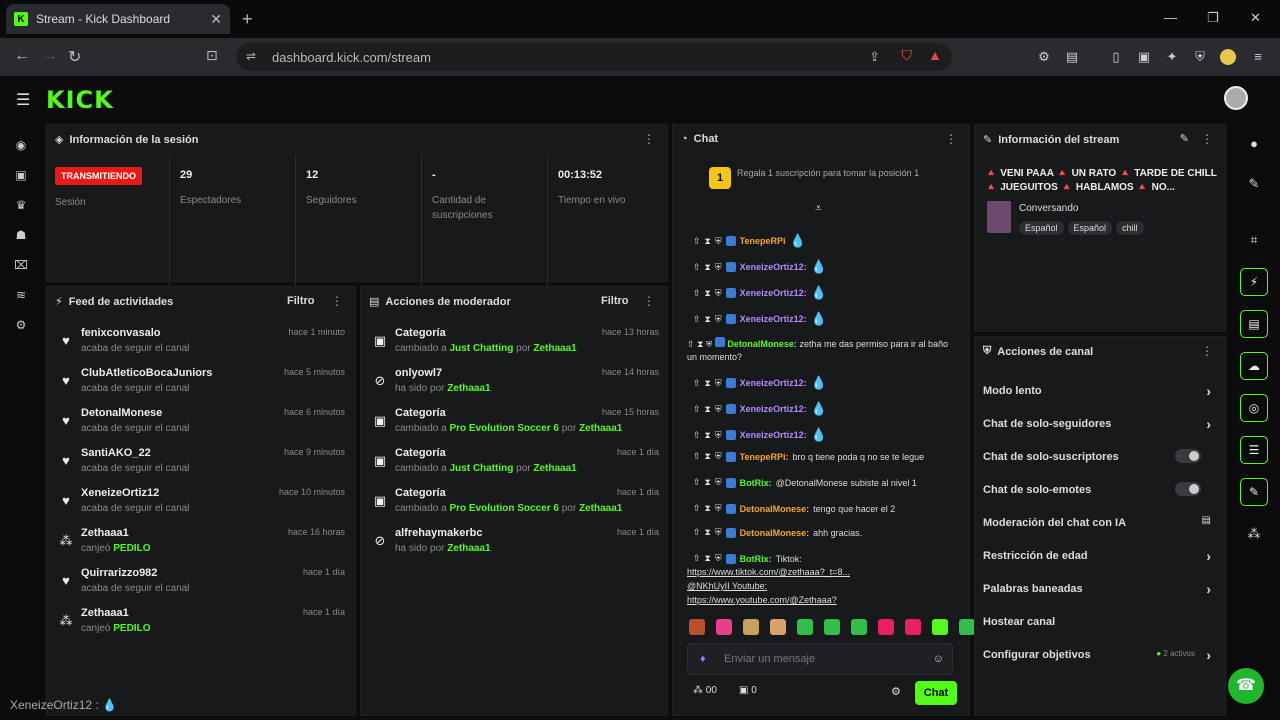  Describe the element at coordinates (1213, 18) in the screenshot. I see `maximize-icon: ❐` at that location.